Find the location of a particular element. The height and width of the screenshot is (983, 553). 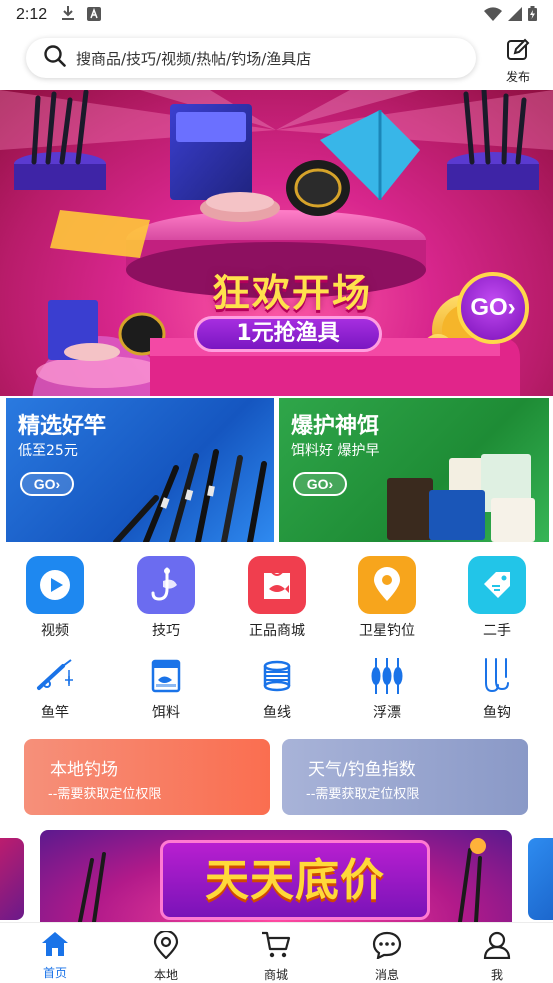

feature-secondhand: 二手 is located at coordinates (497, 598).